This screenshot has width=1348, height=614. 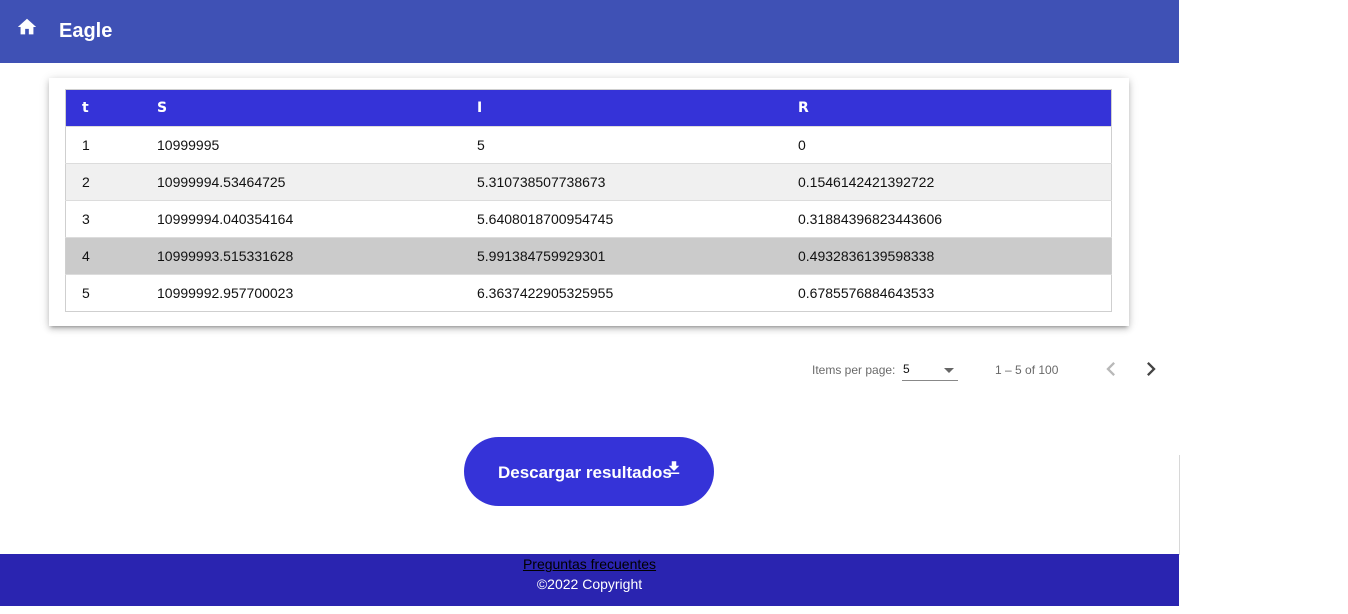 I want to click on dropdown-arrow-icon, so click(x=949, y=370).